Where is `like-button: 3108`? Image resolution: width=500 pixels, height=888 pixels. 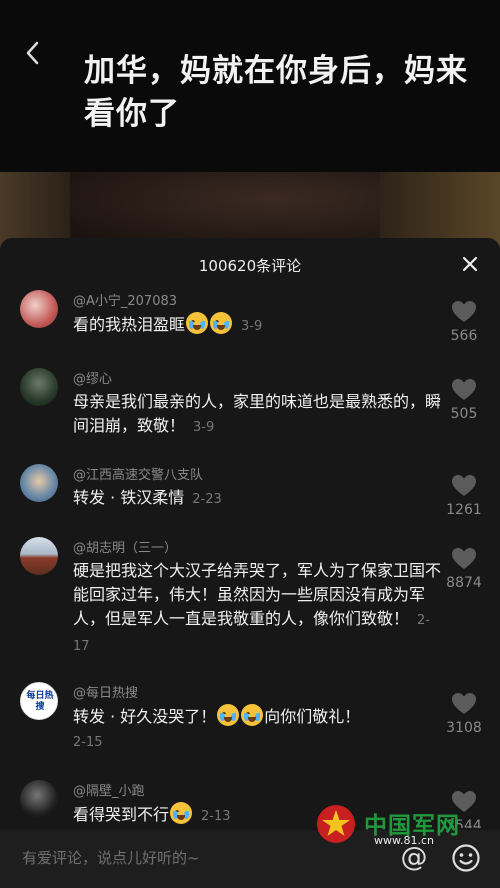
like-button: 3108 is located at coordinates (464, 714).